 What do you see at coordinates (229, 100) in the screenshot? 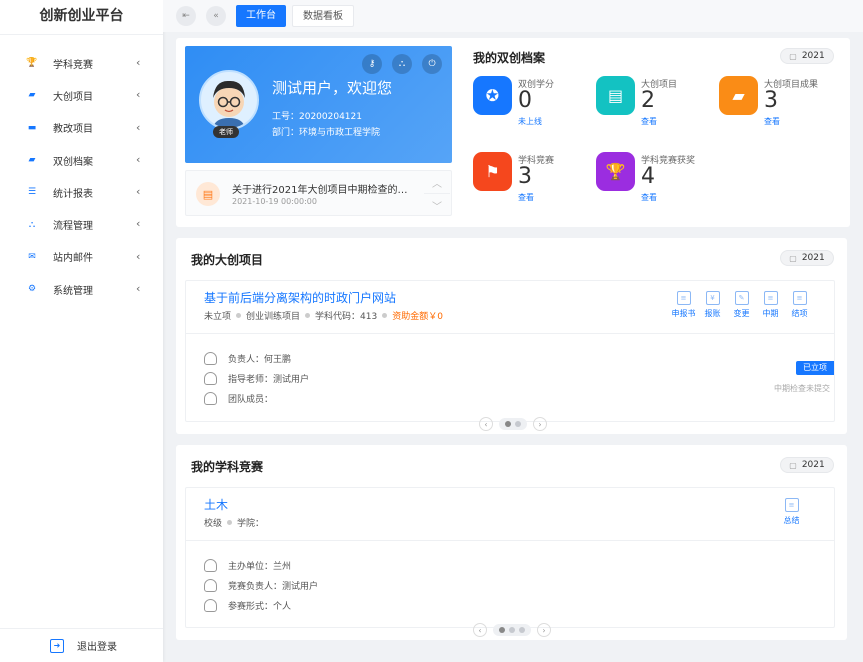
I see `avatar` at bounding box center [229, 100].